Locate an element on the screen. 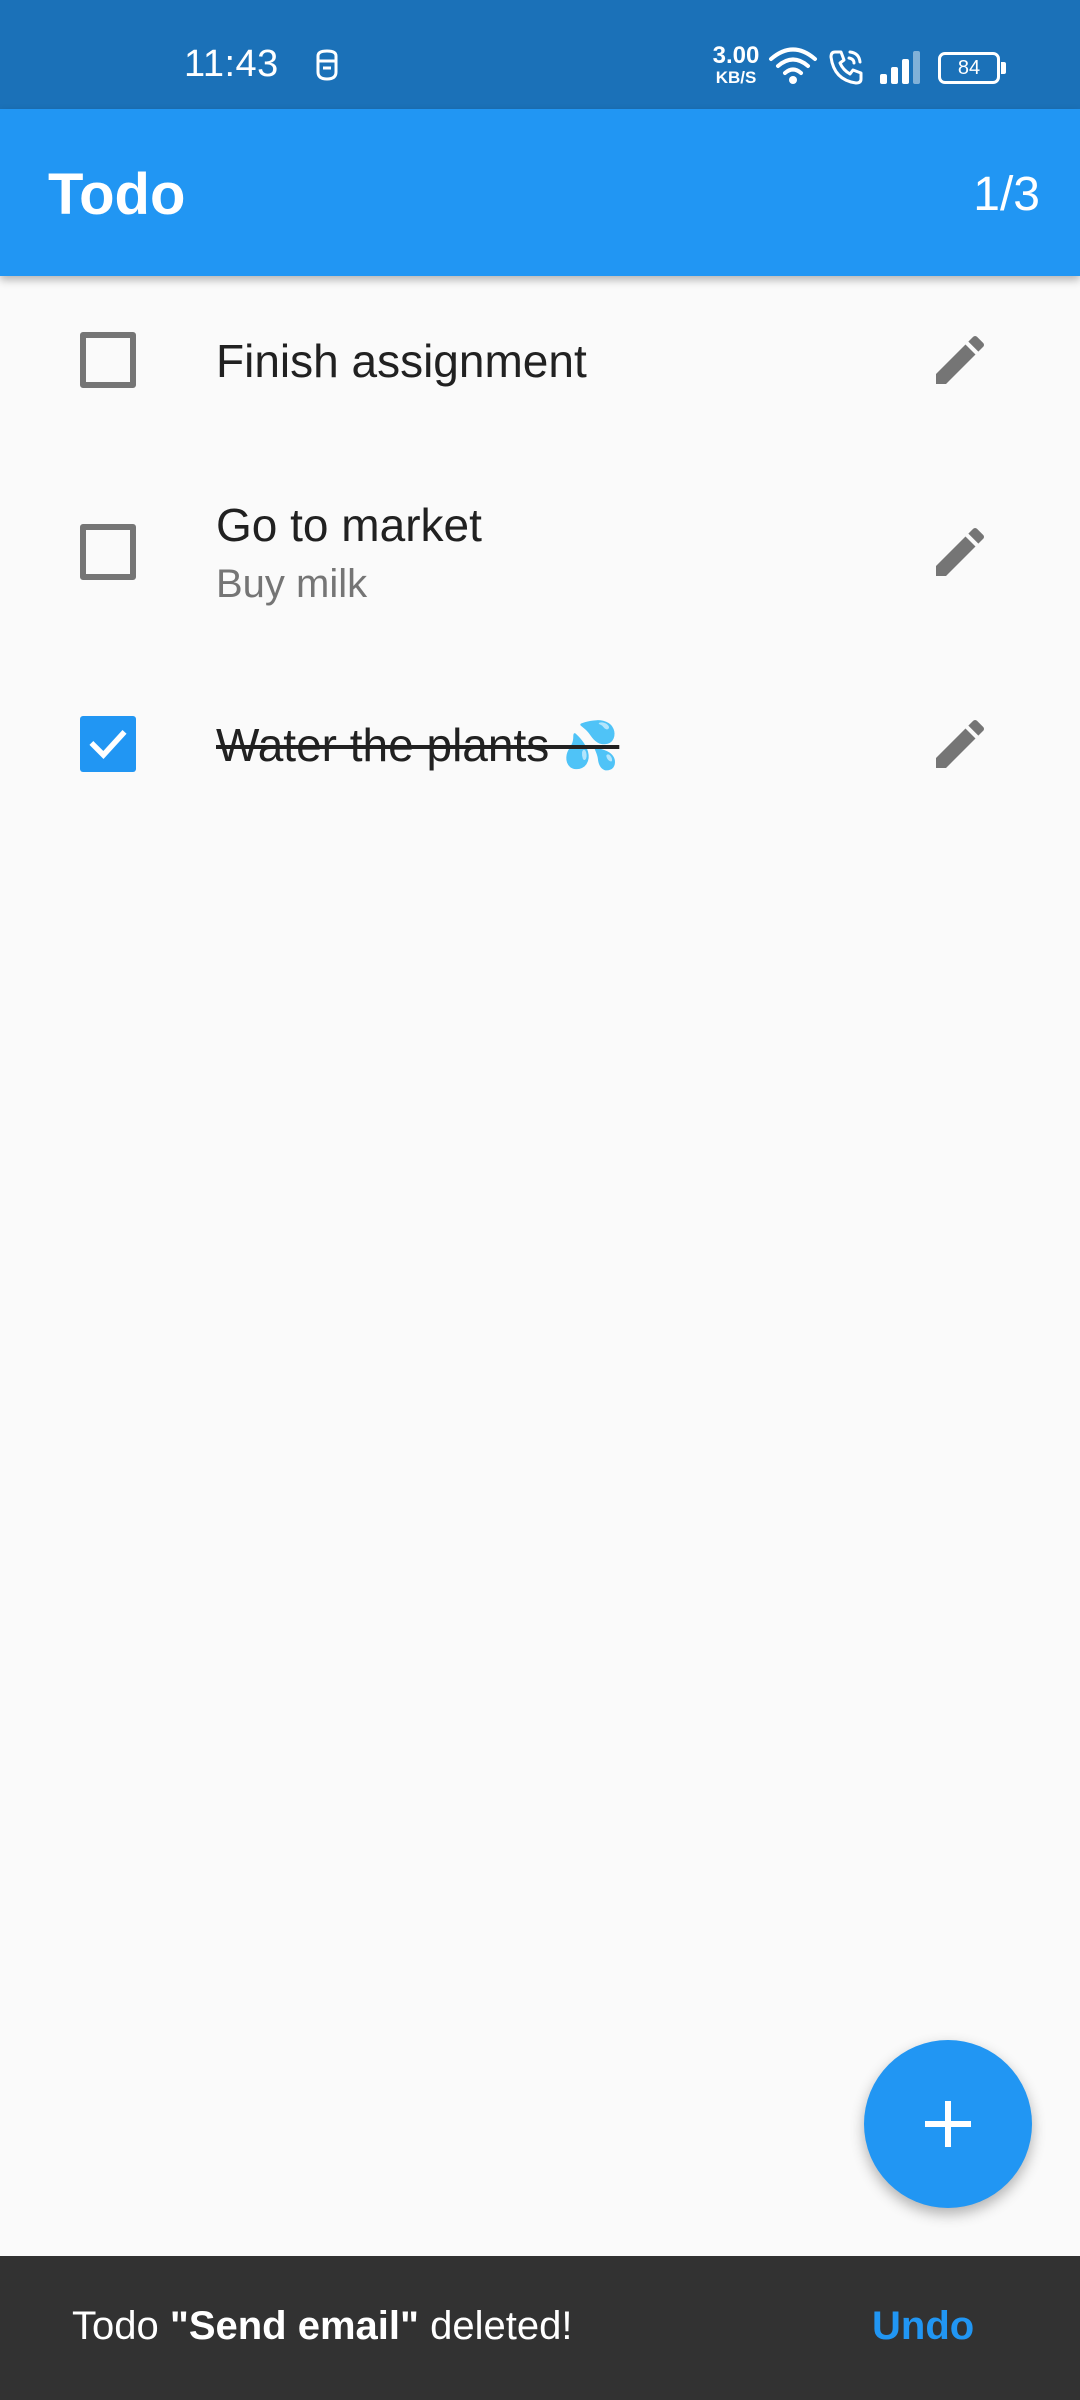 Image resolution: width=1080 pixels, height=2400 pixels. network-speed: 3.00 KB/S is located at coordinates (736, 64).